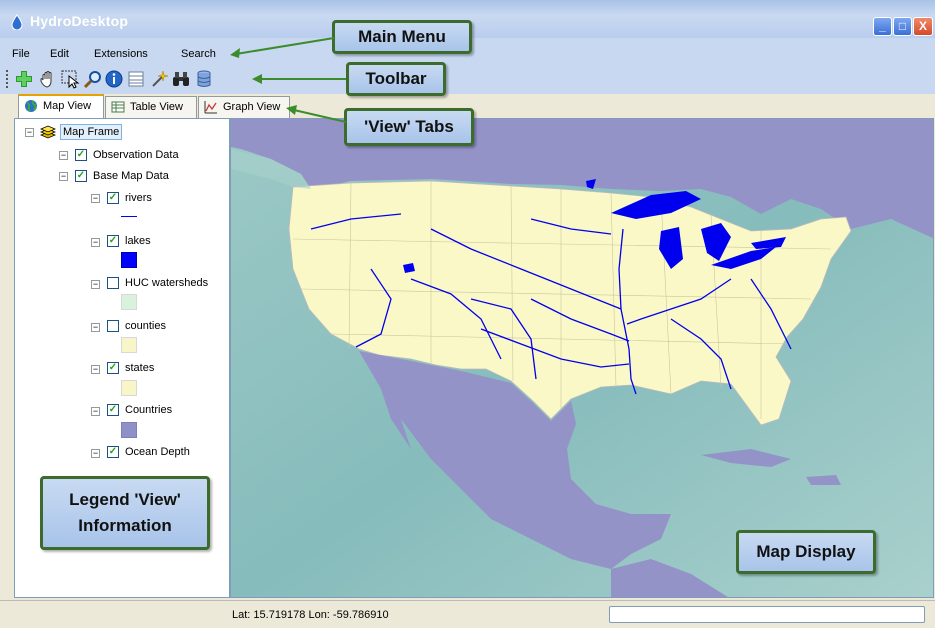  I want to click on callout-legend-line1: Legend 'View', so click(125, 499).